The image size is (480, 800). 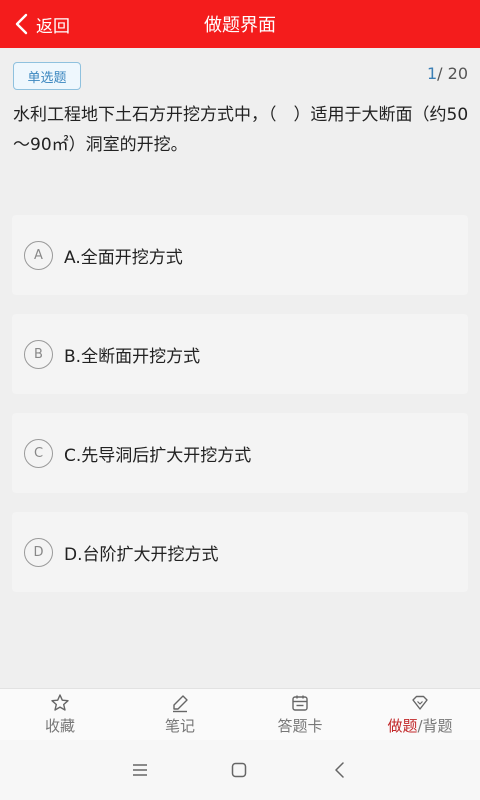 I want to click on system-back-button, so click(x=340, y=770).